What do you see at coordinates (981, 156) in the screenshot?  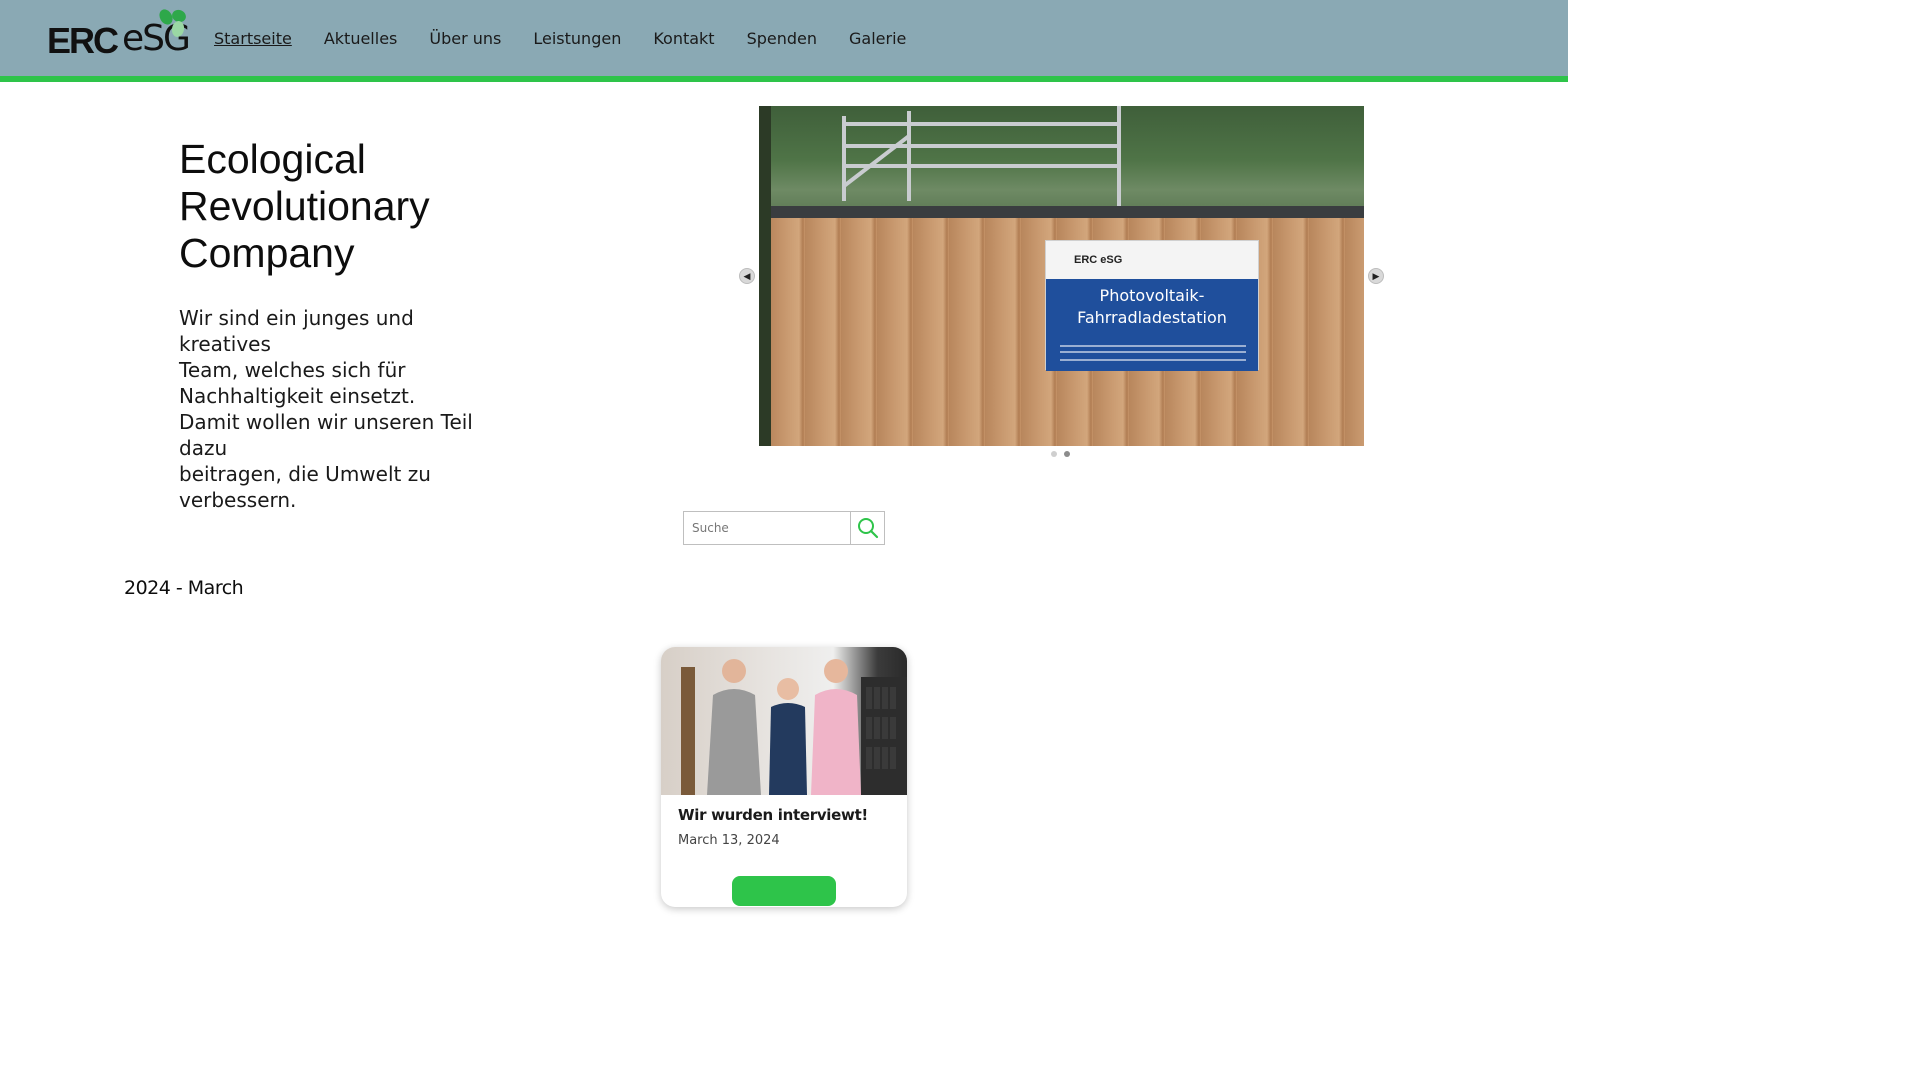 I see `scaffold-graphic` at bounding box center [981, 156].